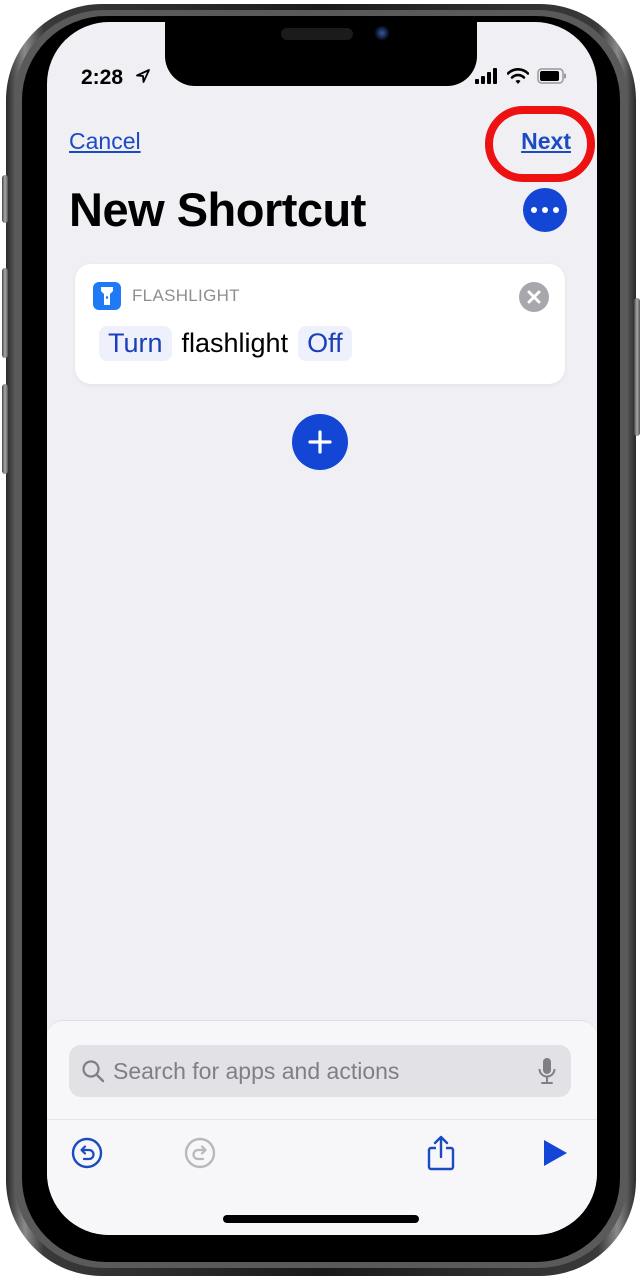 This screenshot has width=642, height=1280. I want to click on redo-icon, so click(200, 1153).